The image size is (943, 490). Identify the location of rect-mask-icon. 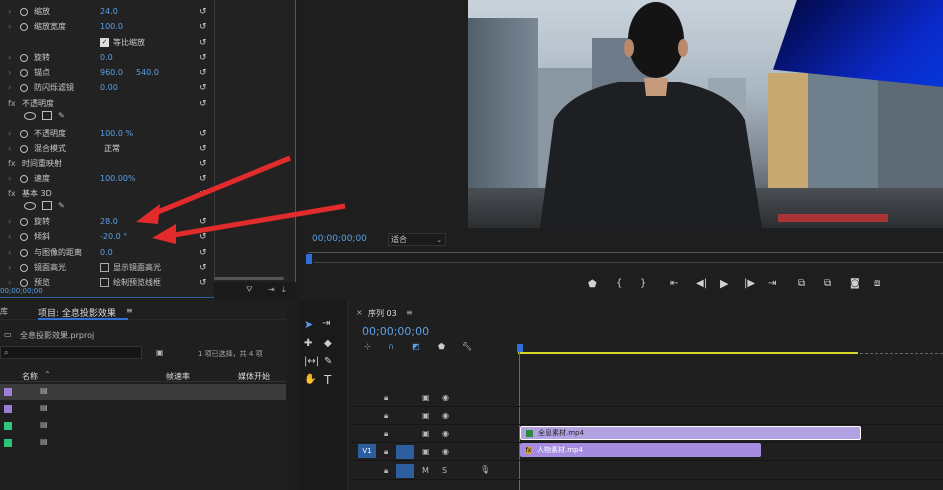
(47, 205).